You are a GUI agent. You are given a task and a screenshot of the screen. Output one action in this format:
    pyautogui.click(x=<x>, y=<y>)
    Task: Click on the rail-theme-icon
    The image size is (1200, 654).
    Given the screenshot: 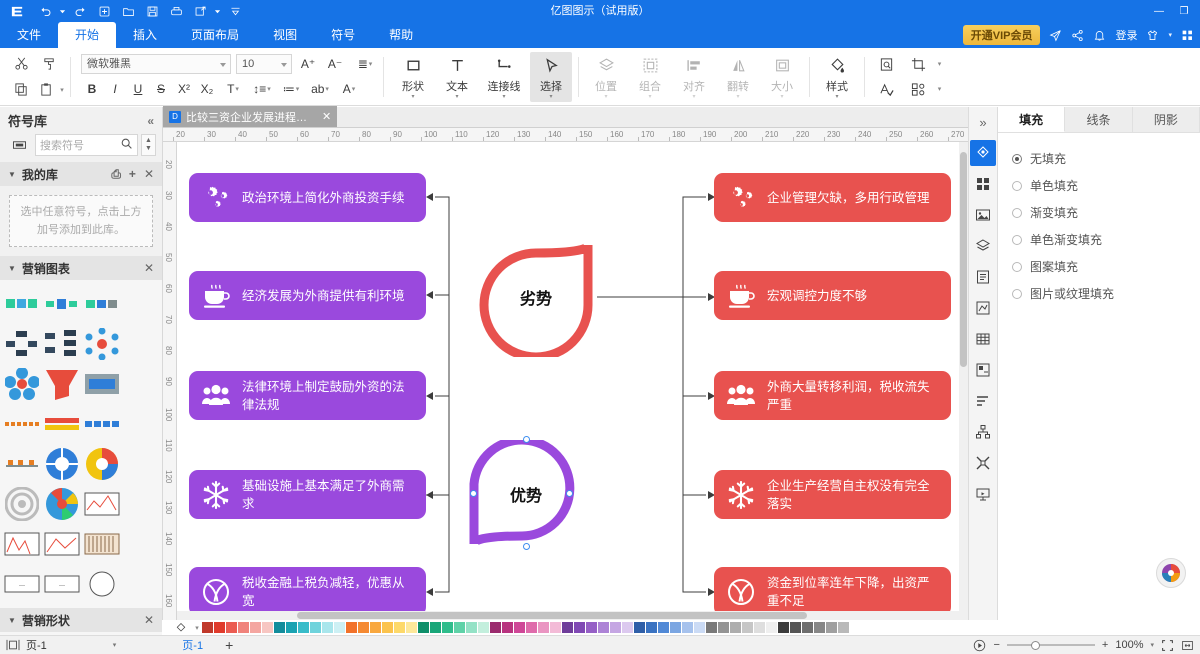 What is the action you would take?
    pyautogui.click(x=983, y=370)
    